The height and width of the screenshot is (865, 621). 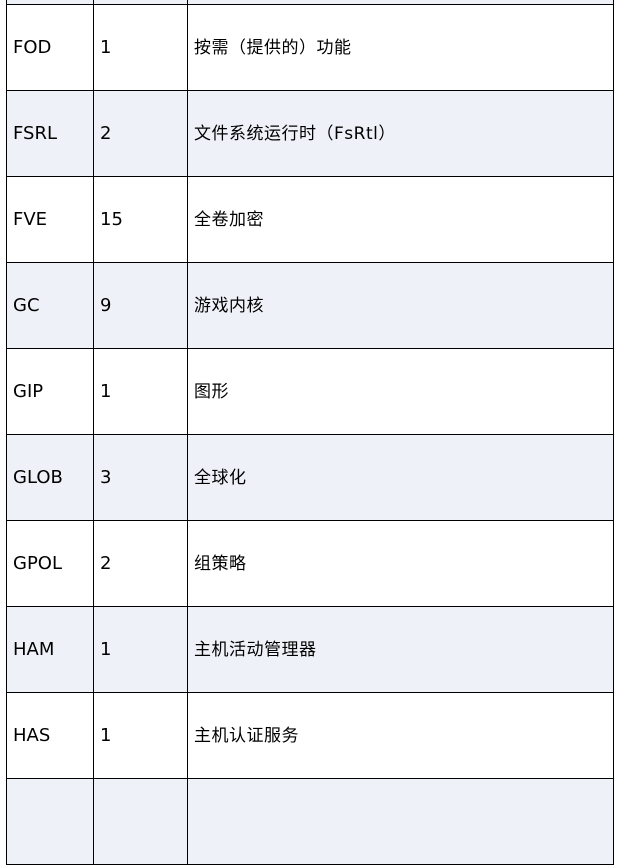 I want to click on cell-description: 图形, so click(x=400, y=391).